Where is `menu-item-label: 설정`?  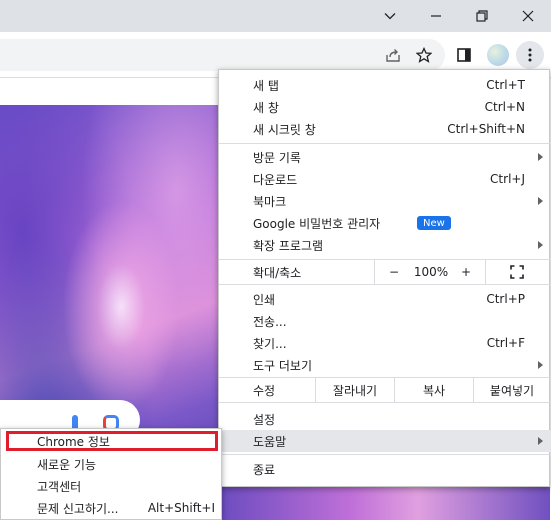
menu-item-label: 설정 is located at coordinates (264, 419).